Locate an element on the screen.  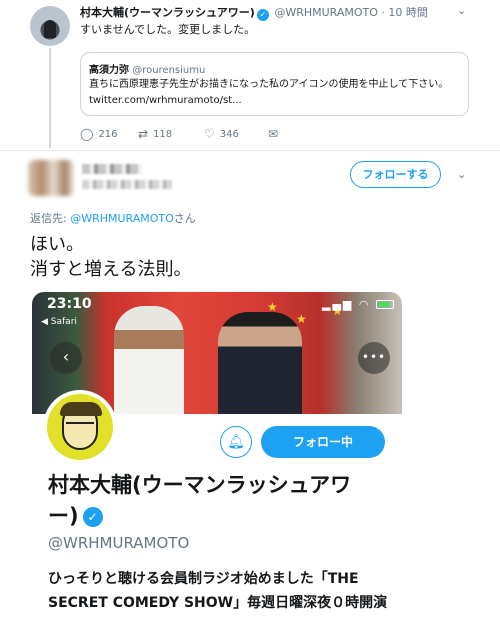
signal-icon: ▂▄▆ is located at coordinates (338, 304).